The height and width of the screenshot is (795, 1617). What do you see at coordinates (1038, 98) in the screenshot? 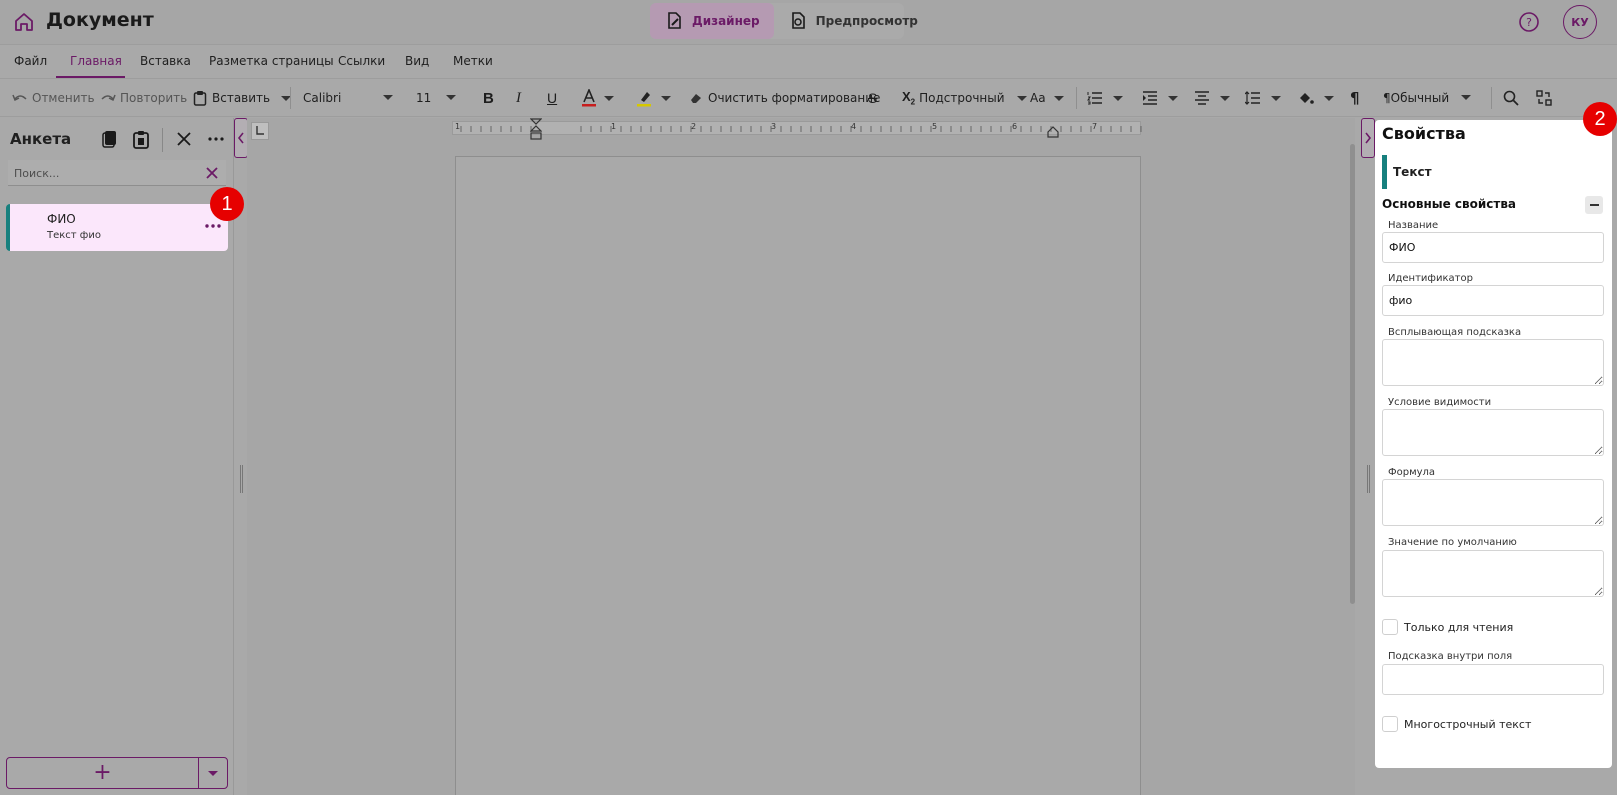
I see `text-case-label: Аа` at bounding box center [1038, 98].